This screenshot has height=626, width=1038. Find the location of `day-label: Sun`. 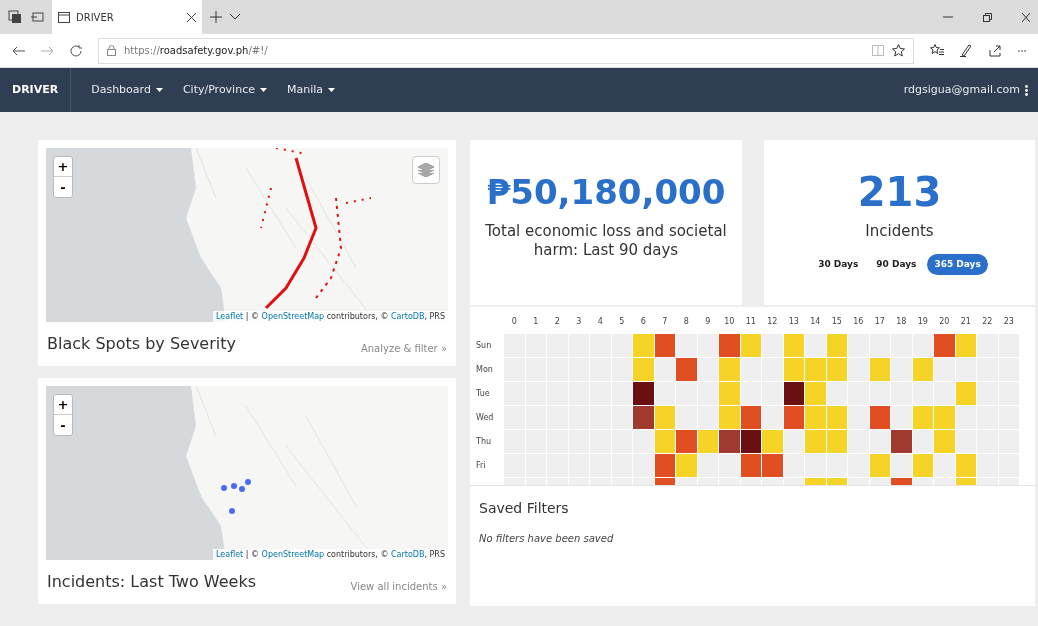

day-label: Sun is located at coordinates (484, 345).